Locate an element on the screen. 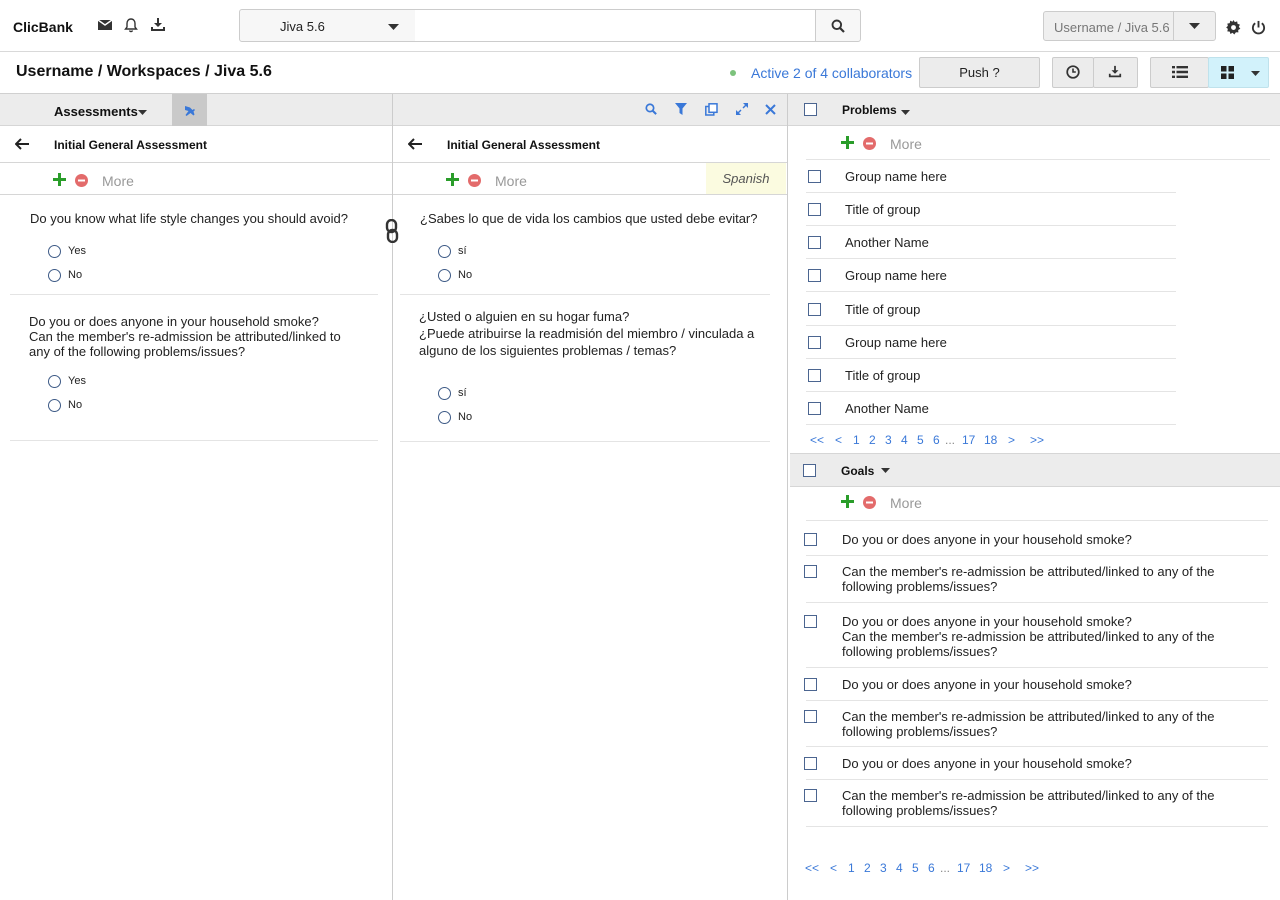 This screenshot has width=1280, height=900. bell-icon is located at coordinates (131, 25).